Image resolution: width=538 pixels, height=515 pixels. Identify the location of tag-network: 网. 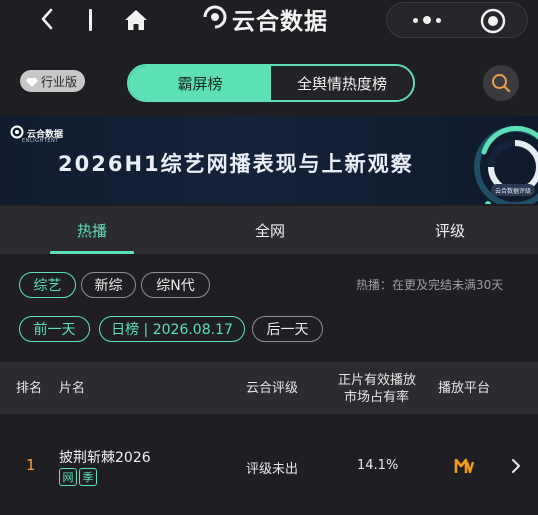
(68, 477).